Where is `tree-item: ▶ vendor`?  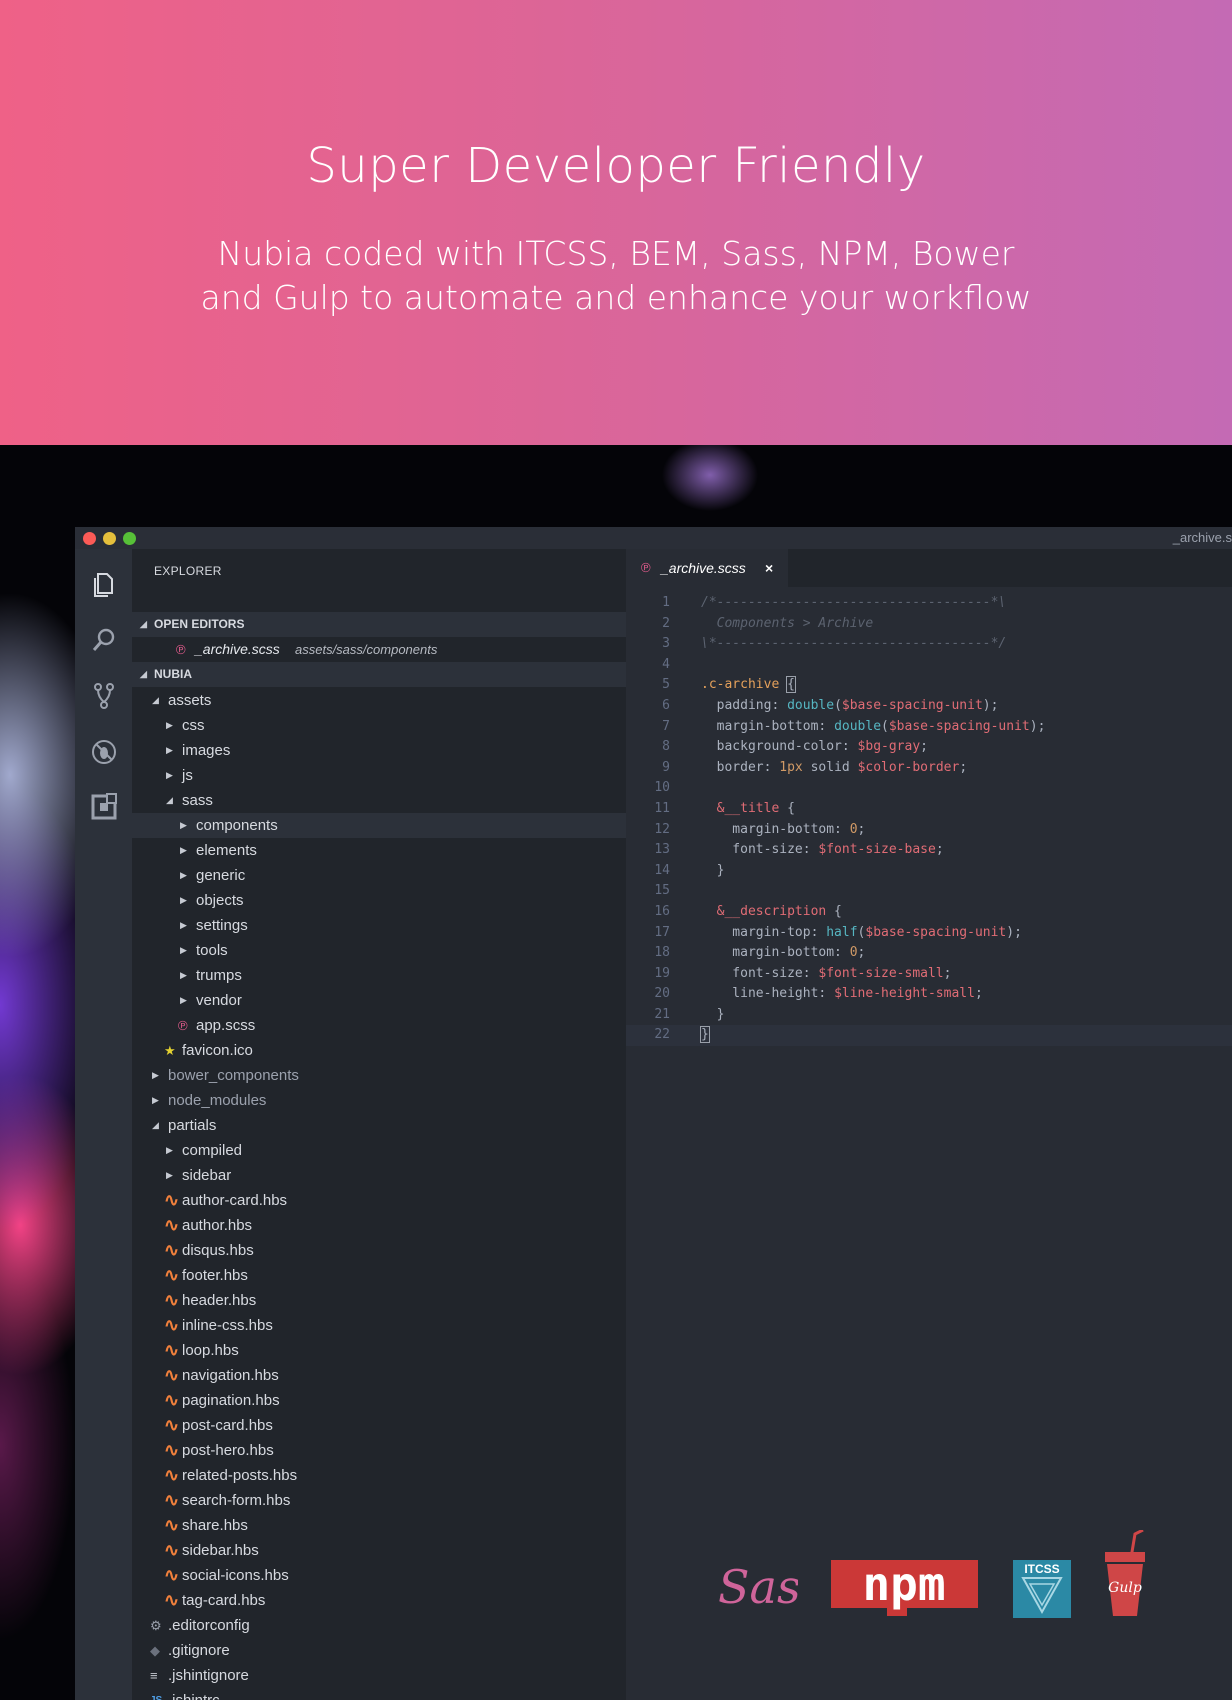 tree-item: ▶ vendor is located at coordinates (379, 1000).